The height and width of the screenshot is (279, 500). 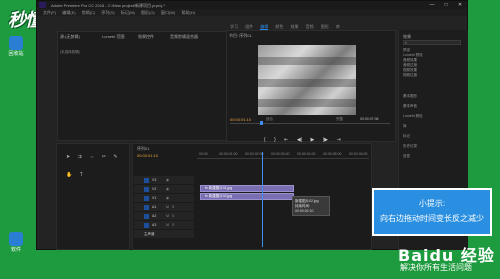 What do you see at coordinates (280, 154) in the screenshot?
I see `ruler-tick: 00:00:03:00` at bounding box center [280, 154].